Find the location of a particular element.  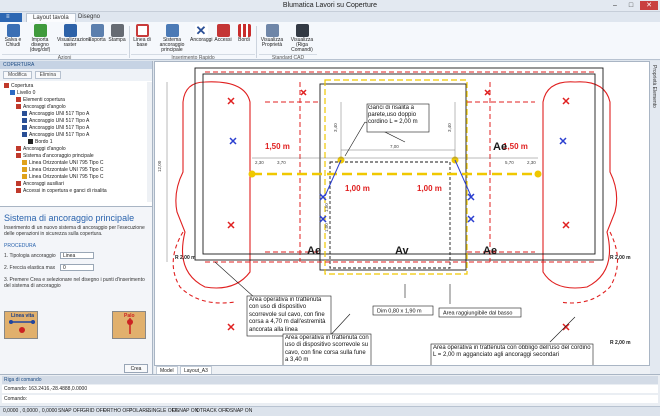

save-close-button: Salva e Chiudi is located at coordinates (13, 39).